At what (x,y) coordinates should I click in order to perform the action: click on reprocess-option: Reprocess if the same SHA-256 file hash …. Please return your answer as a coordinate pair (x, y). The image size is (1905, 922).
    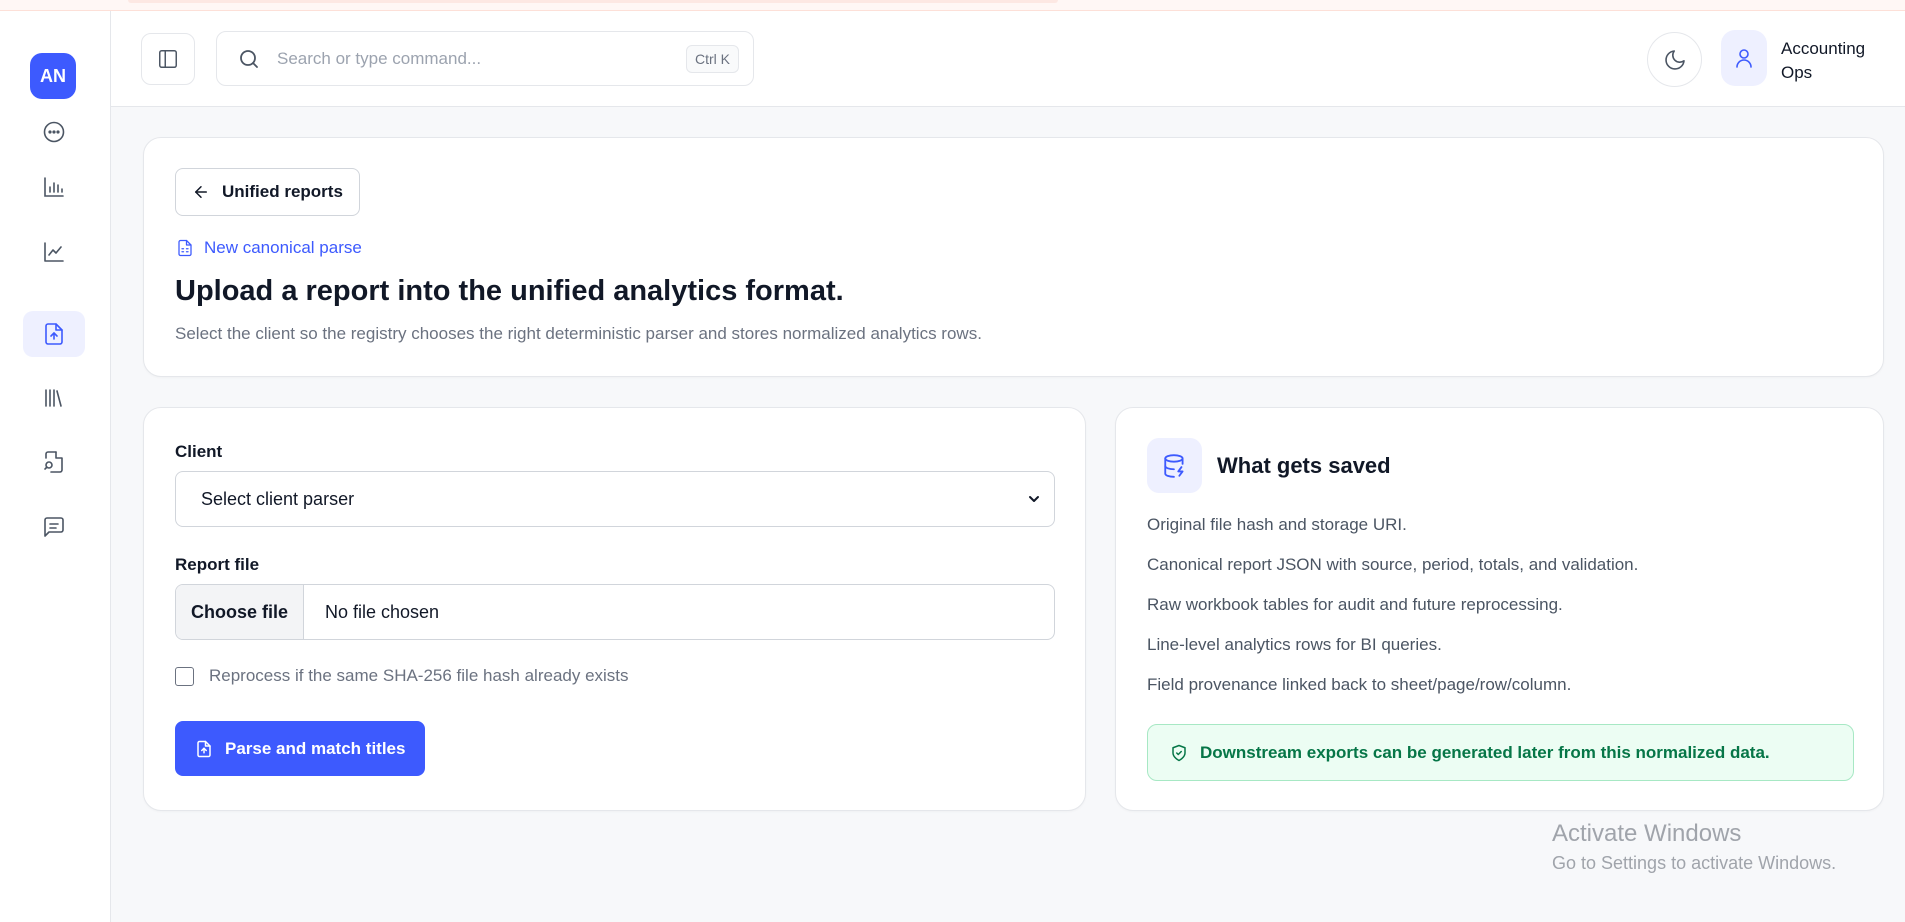
    Looking at the image, I should click on (402, 676).